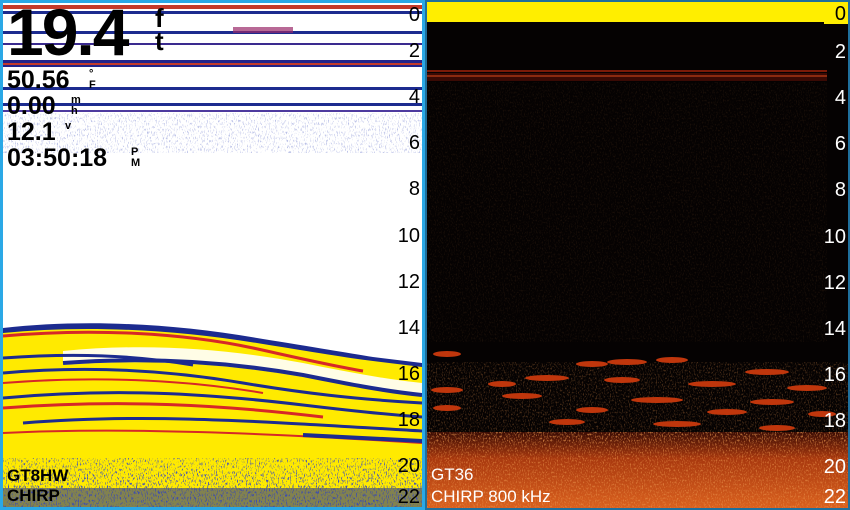 The width and height of the screenshot is (850, 510). Describe the element at coordinates (452, 474) in the screenshot. I see `transducer-label-right: GT36` at that location.